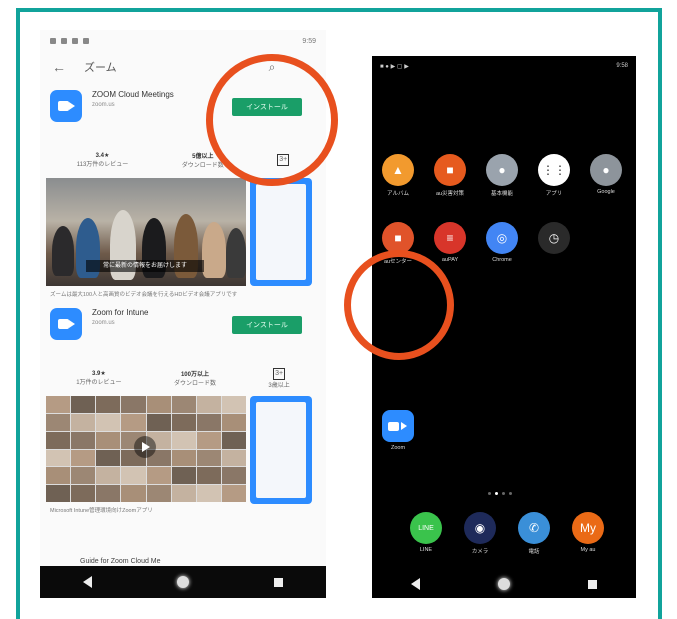 The height and width of the screenshot is (619, 677). Describe the element at coordinates (99, 383) in the screenshot. I see `review-count: 1万件のレビュー` at that location.